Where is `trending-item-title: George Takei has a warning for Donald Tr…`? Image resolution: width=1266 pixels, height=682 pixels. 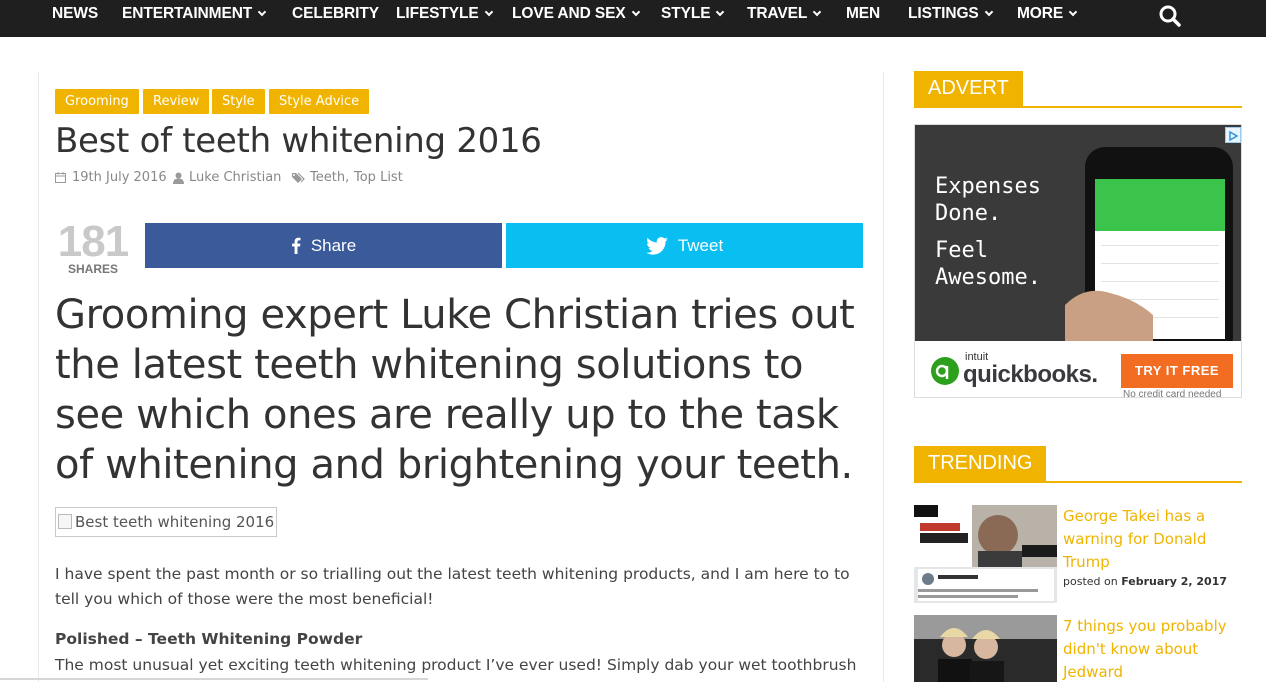
trending-item-title: George Takei has a warning for Donald Tr… is located at coordinates (1158, 539).